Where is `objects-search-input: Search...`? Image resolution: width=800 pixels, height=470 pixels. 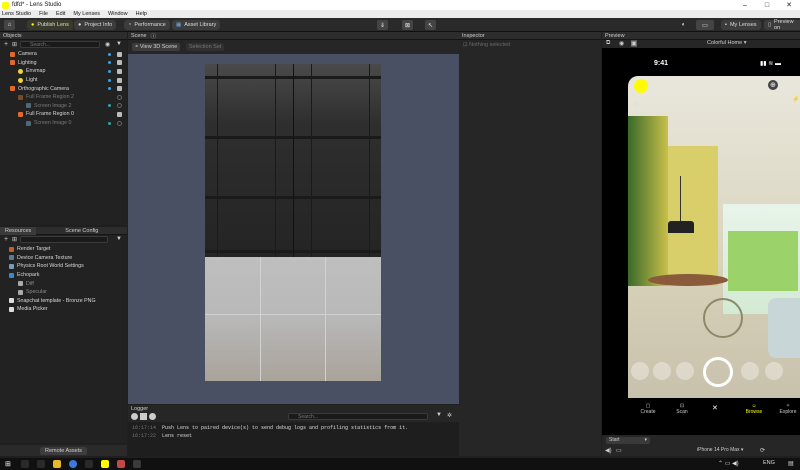 objects-search-input: Search... is located at coordinates (60, 44).